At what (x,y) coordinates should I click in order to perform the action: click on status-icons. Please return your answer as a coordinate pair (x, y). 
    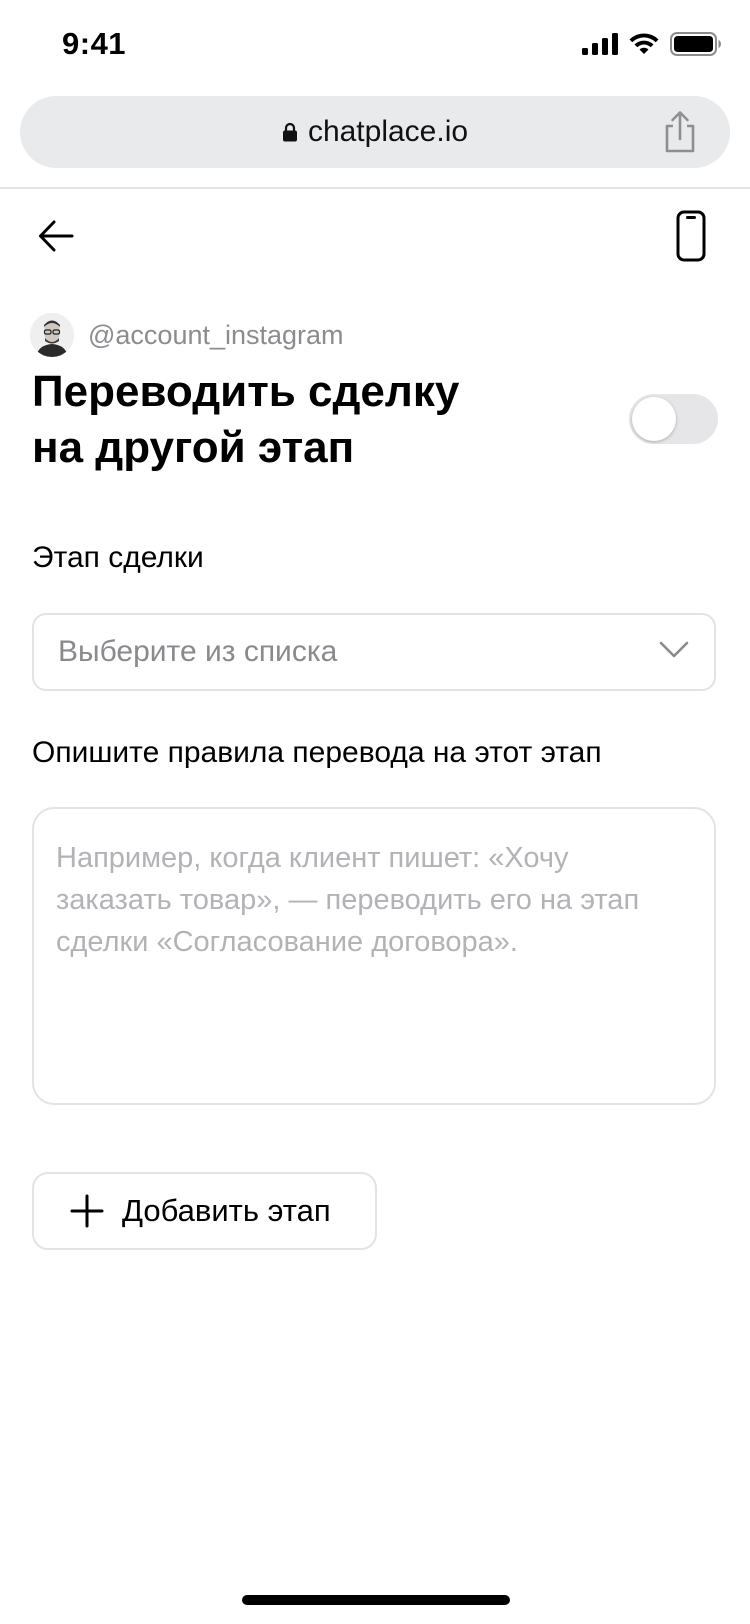
    Looking at the image, I should click on (652, 44).